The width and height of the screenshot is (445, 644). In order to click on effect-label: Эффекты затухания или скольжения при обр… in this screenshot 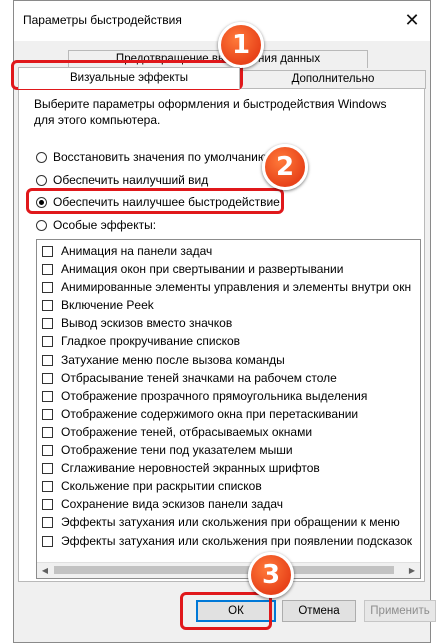, I will do `click(230, 522)`.